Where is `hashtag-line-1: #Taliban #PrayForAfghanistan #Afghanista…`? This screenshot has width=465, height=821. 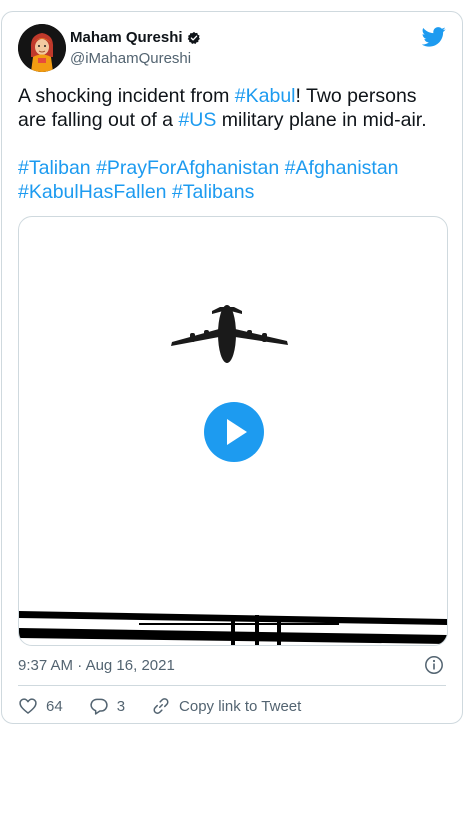 hashtag-line-1: #Taliban #PrayForAfghanistan #Afghanista… is located at coordinates (233, 168).